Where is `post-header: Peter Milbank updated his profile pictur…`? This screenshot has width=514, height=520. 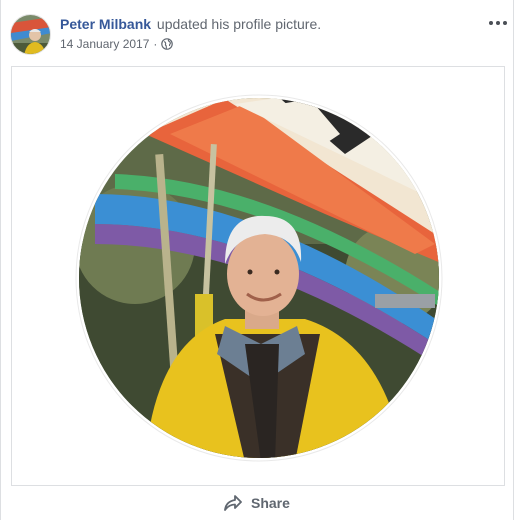
post-header: Peter Milbank updated his profile pictur… is located at coordinates (190, 24).